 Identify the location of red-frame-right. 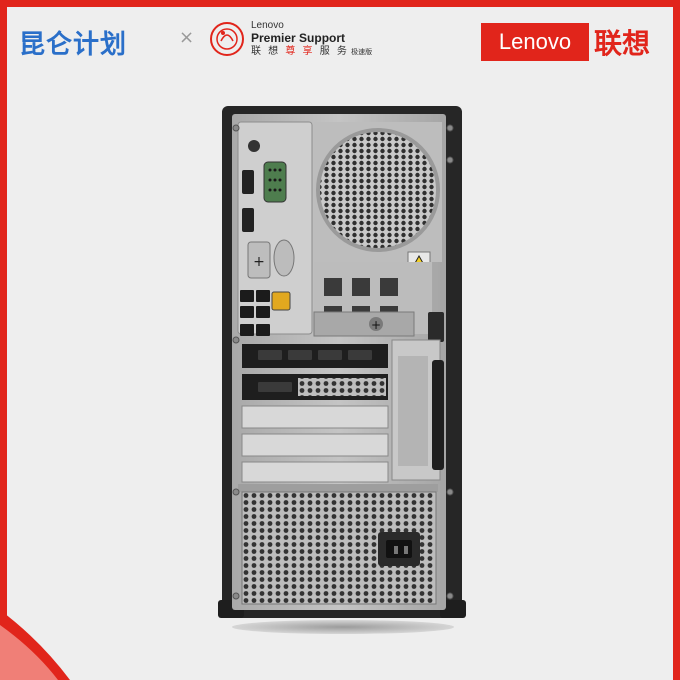
(676, 340).